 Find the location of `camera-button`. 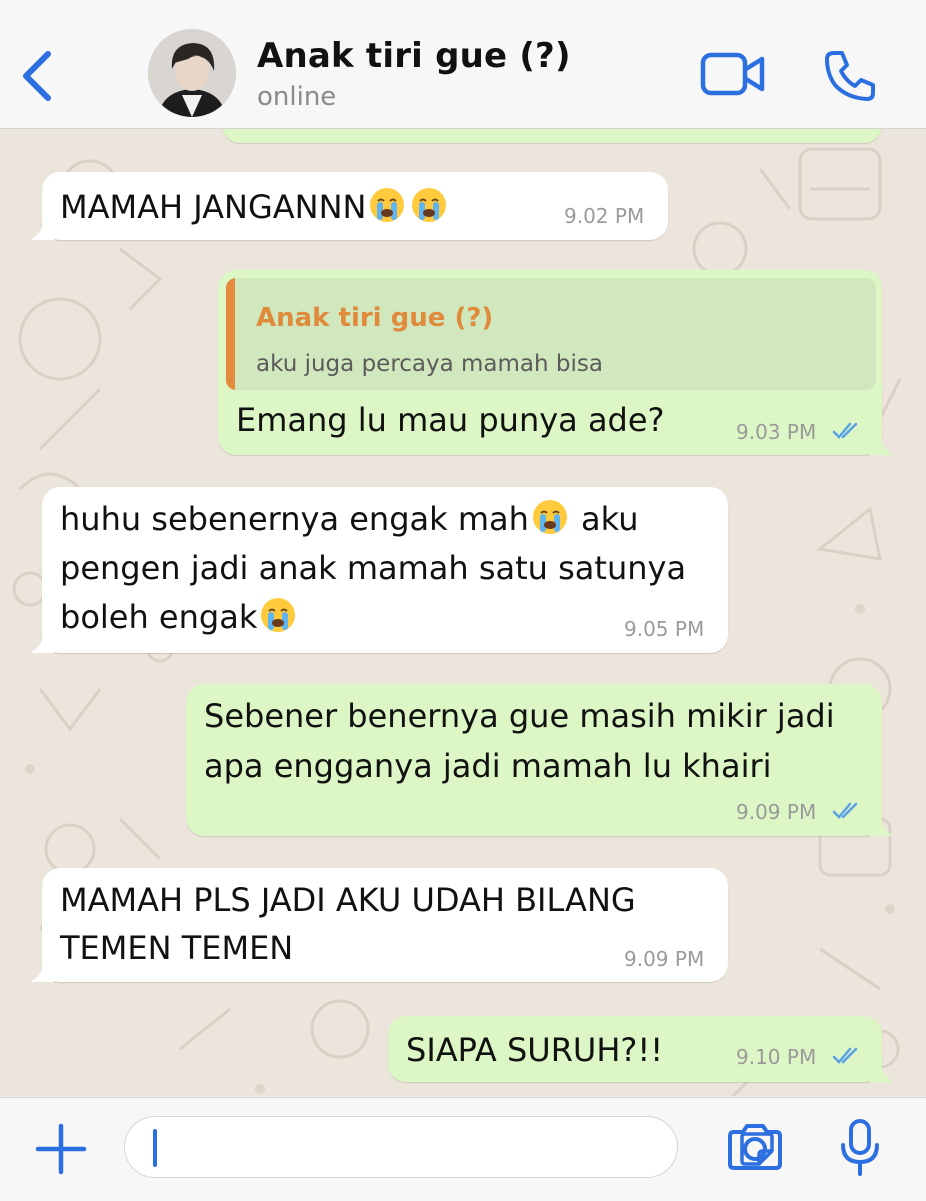

camera-button is located at coordinates (755, 1147).